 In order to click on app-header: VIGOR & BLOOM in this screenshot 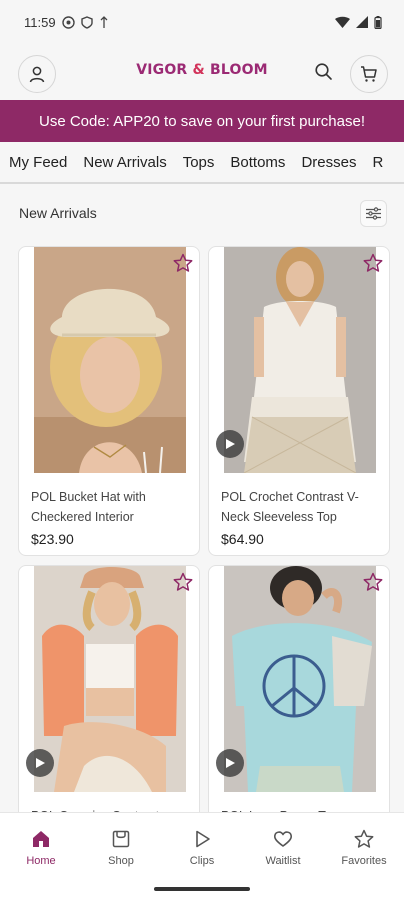, I will do `click(202, 74)`.